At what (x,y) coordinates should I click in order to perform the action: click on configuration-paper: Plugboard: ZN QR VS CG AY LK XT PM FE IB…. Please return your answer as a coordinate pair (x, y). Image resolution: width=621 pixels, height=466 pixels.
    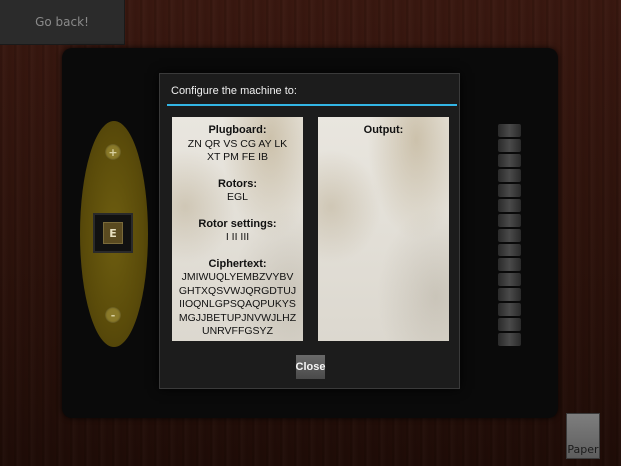
    Looking at the image, I should click on (237, 229).